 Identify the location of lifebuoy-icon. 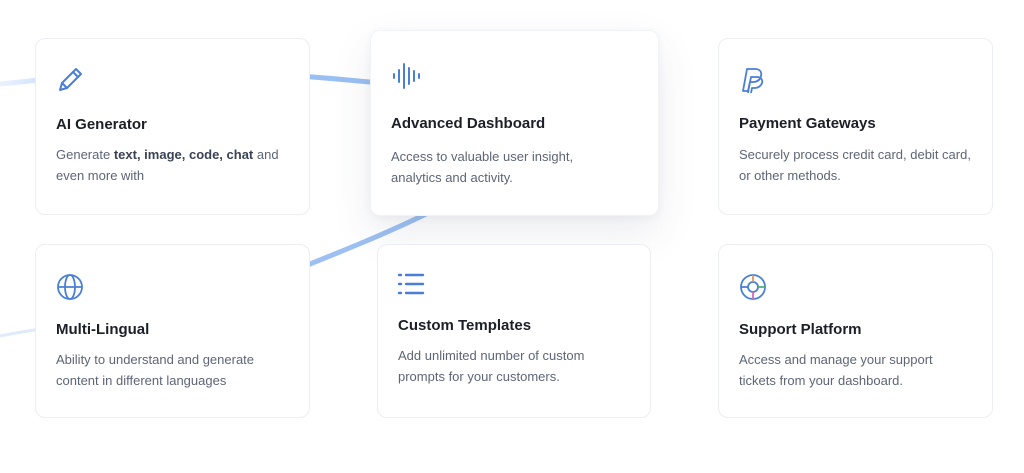
(753, 287).